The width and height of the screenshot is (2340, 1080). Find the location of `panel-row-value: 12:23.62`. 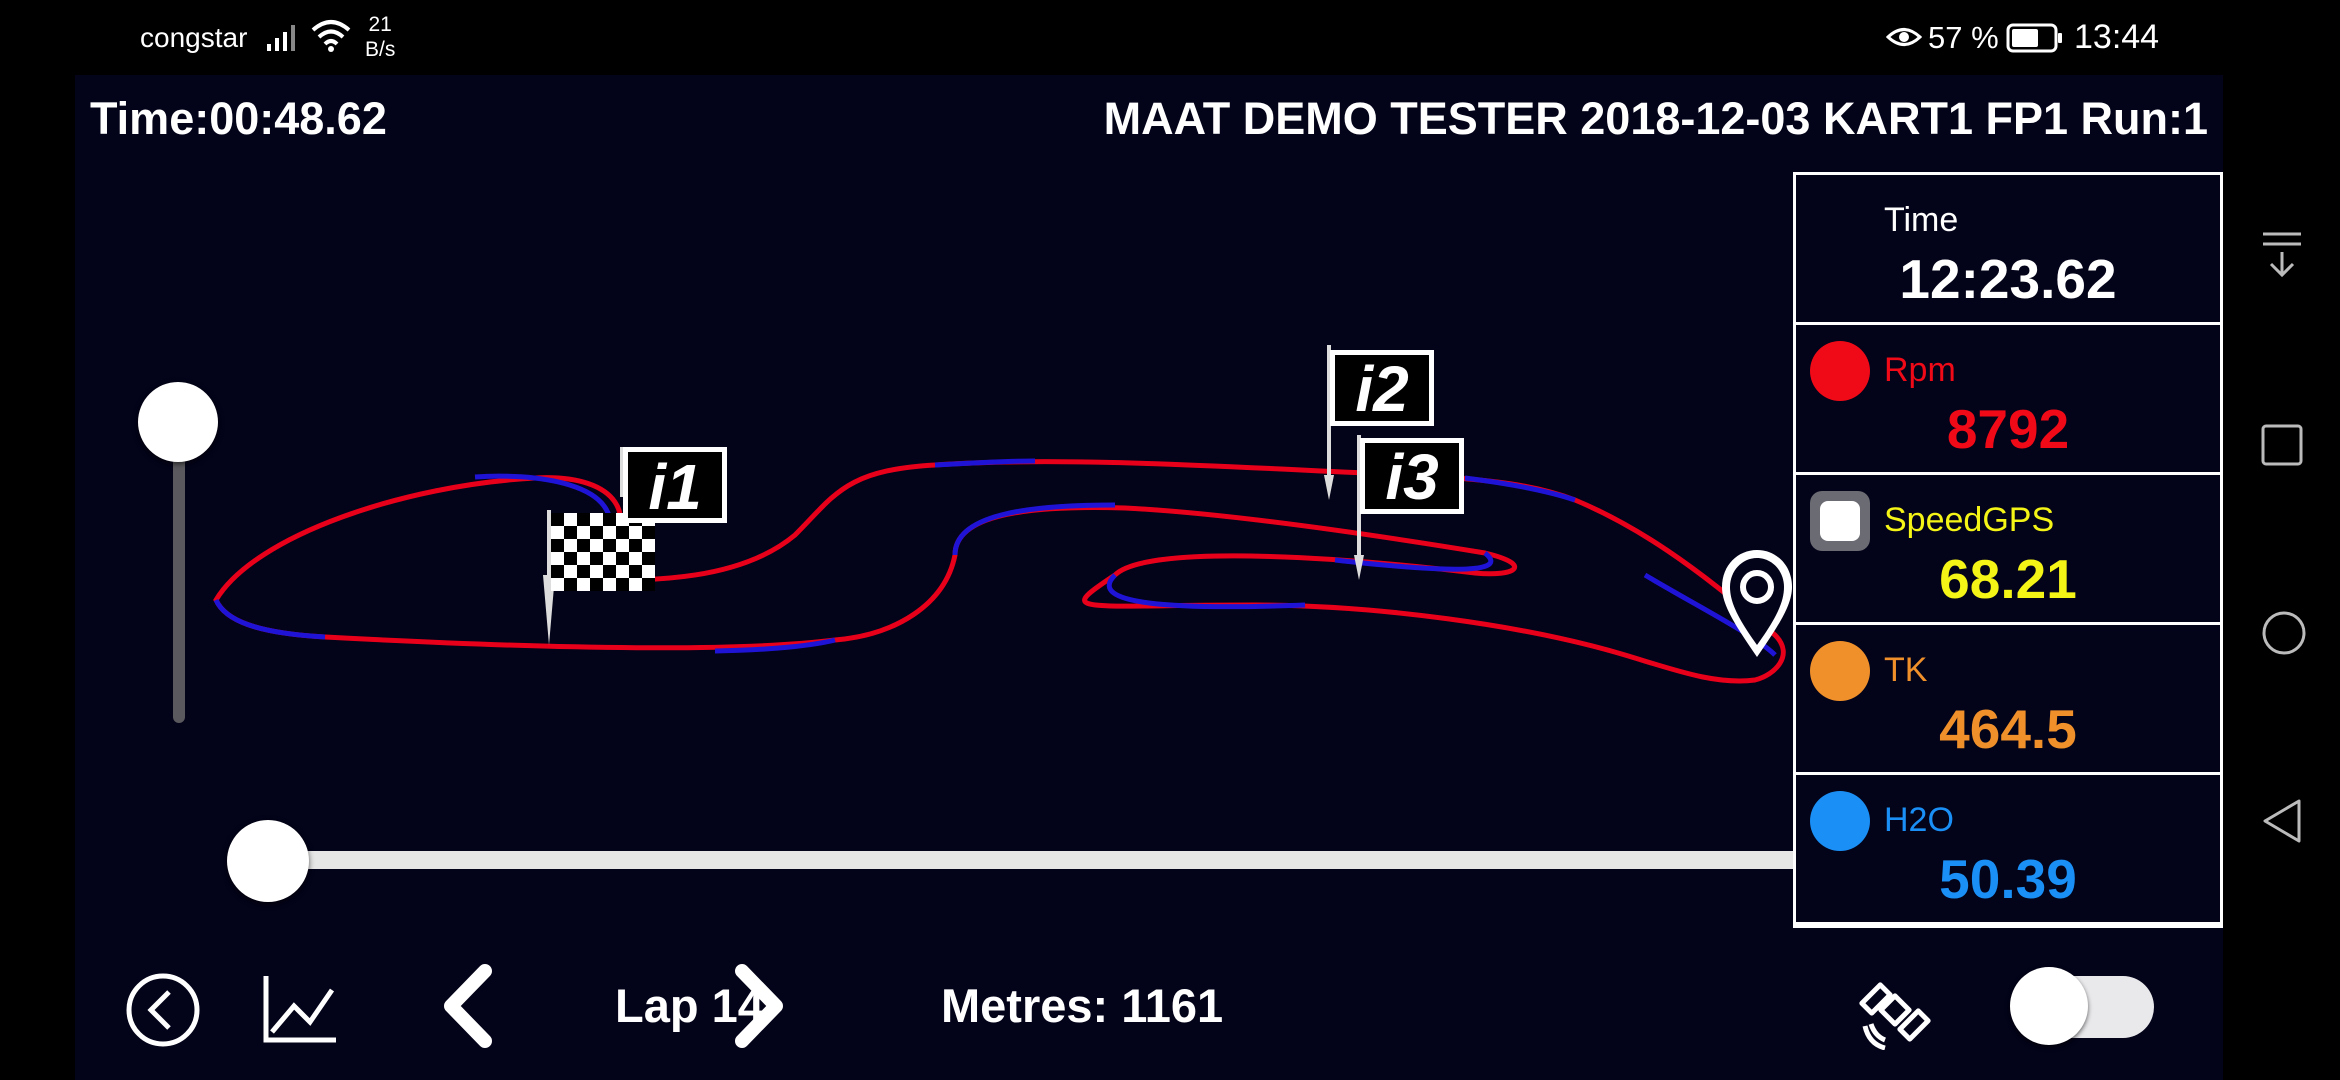

panel-row-value: 12:23.62 is located at coordinates (2008, 279).